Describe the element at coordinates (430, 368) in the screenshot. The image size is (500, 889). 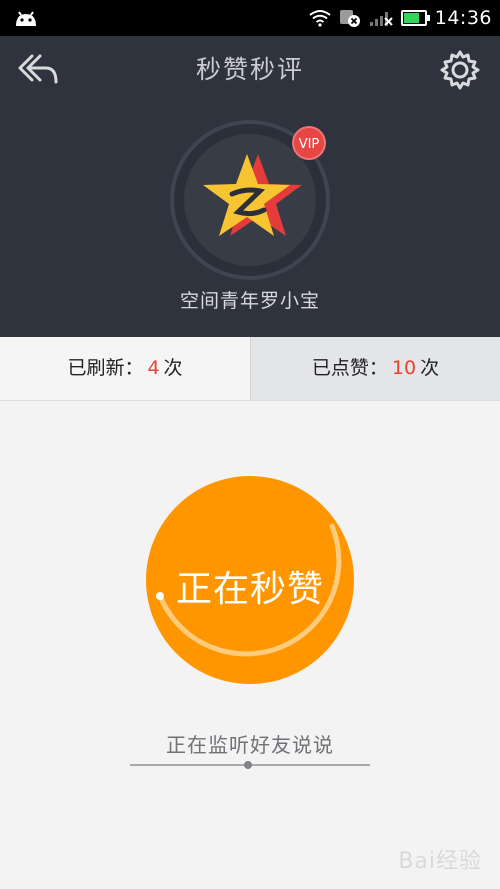
I see `like-unit: 次` at that location.